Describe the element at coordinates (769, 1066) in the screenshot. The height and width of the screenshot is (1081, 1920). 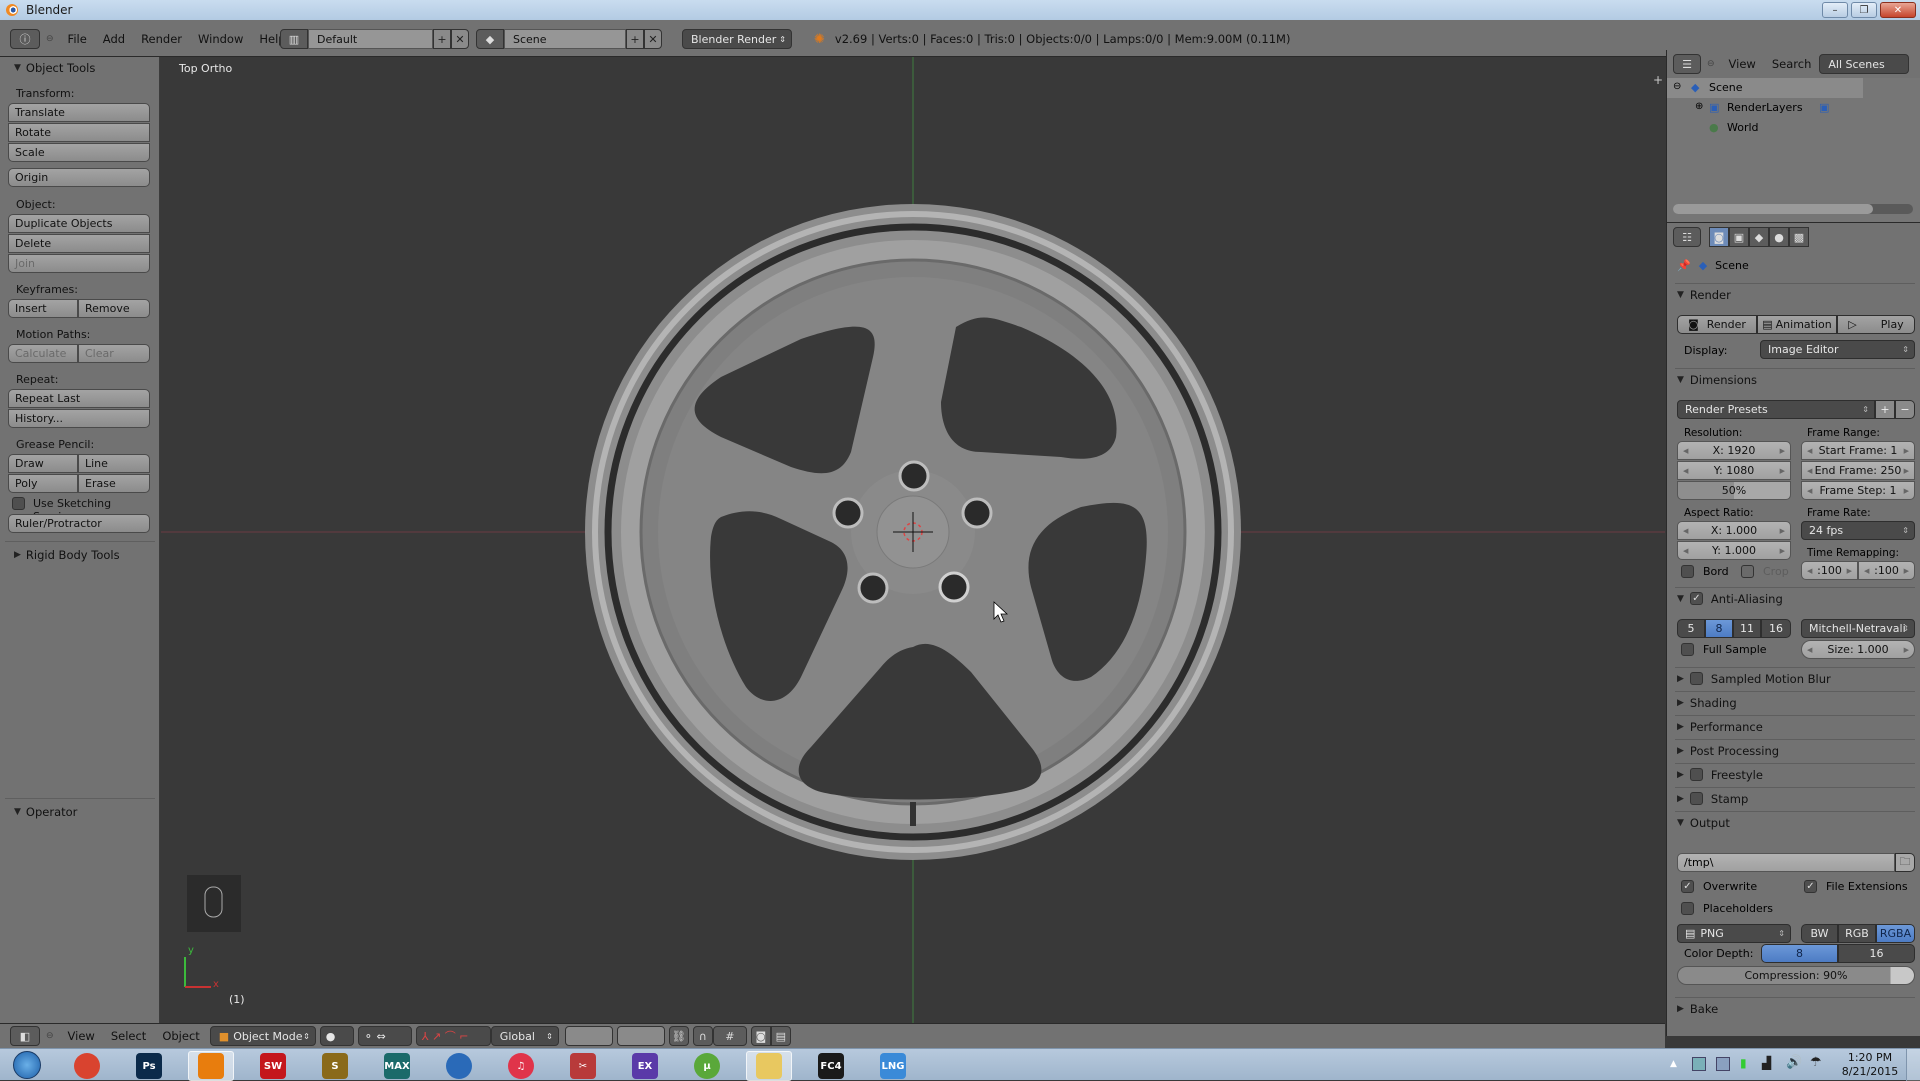
I see `taskbar-app-file-explorer` at that location.